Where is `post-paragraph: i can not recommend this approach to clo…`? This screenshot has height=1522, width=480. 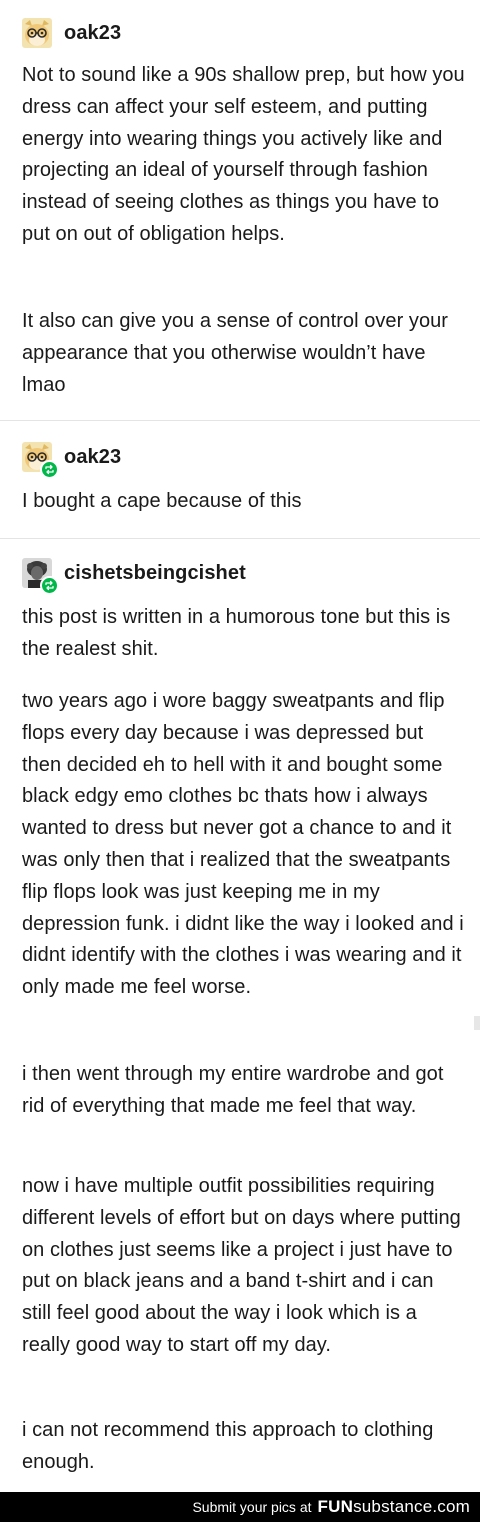 post-paragraph: i can not recommend this approach to clo… is located at coordinates (228, 1446).